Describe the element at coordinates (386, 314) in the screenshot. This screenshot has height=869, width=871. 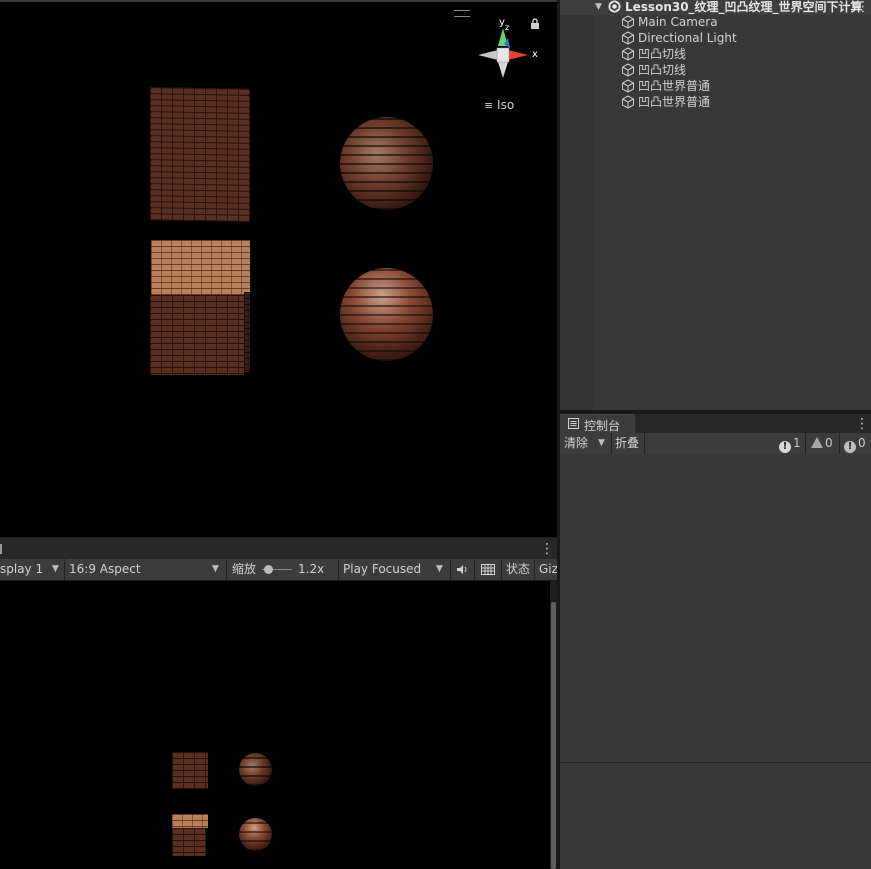
I see `sphere-world-space` at that location.